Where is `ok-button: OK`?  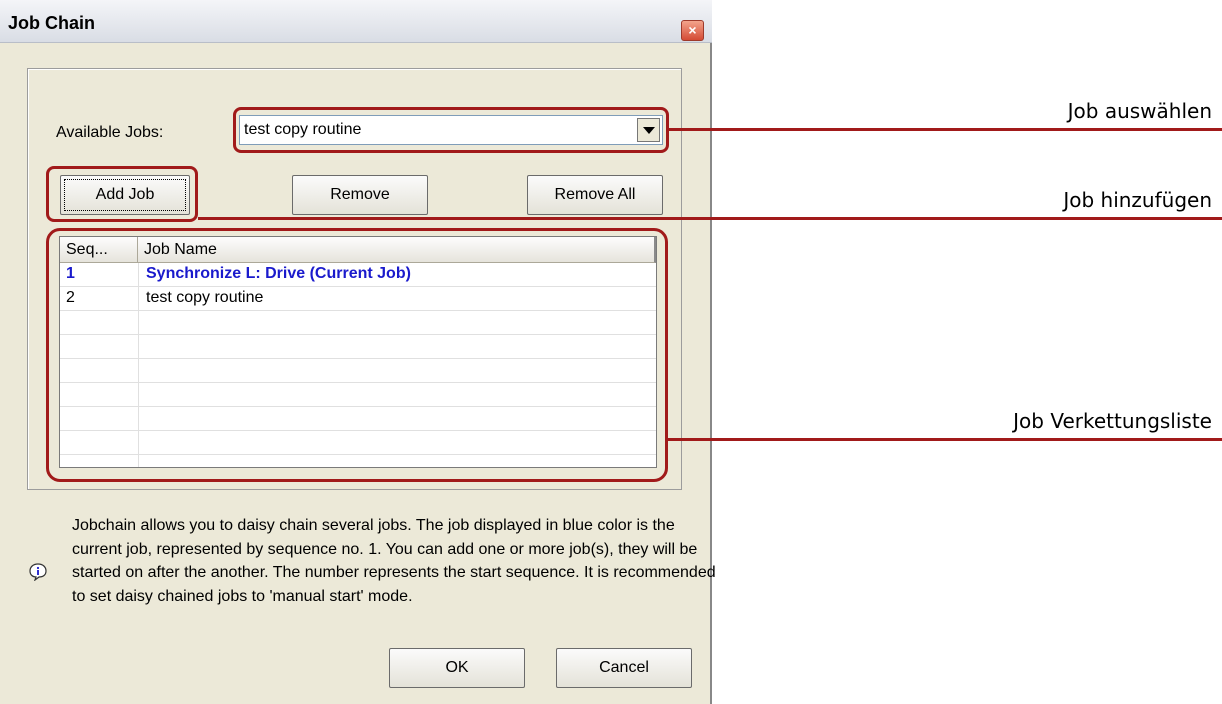 ok-button: OK is located at coordinates (457, 668).